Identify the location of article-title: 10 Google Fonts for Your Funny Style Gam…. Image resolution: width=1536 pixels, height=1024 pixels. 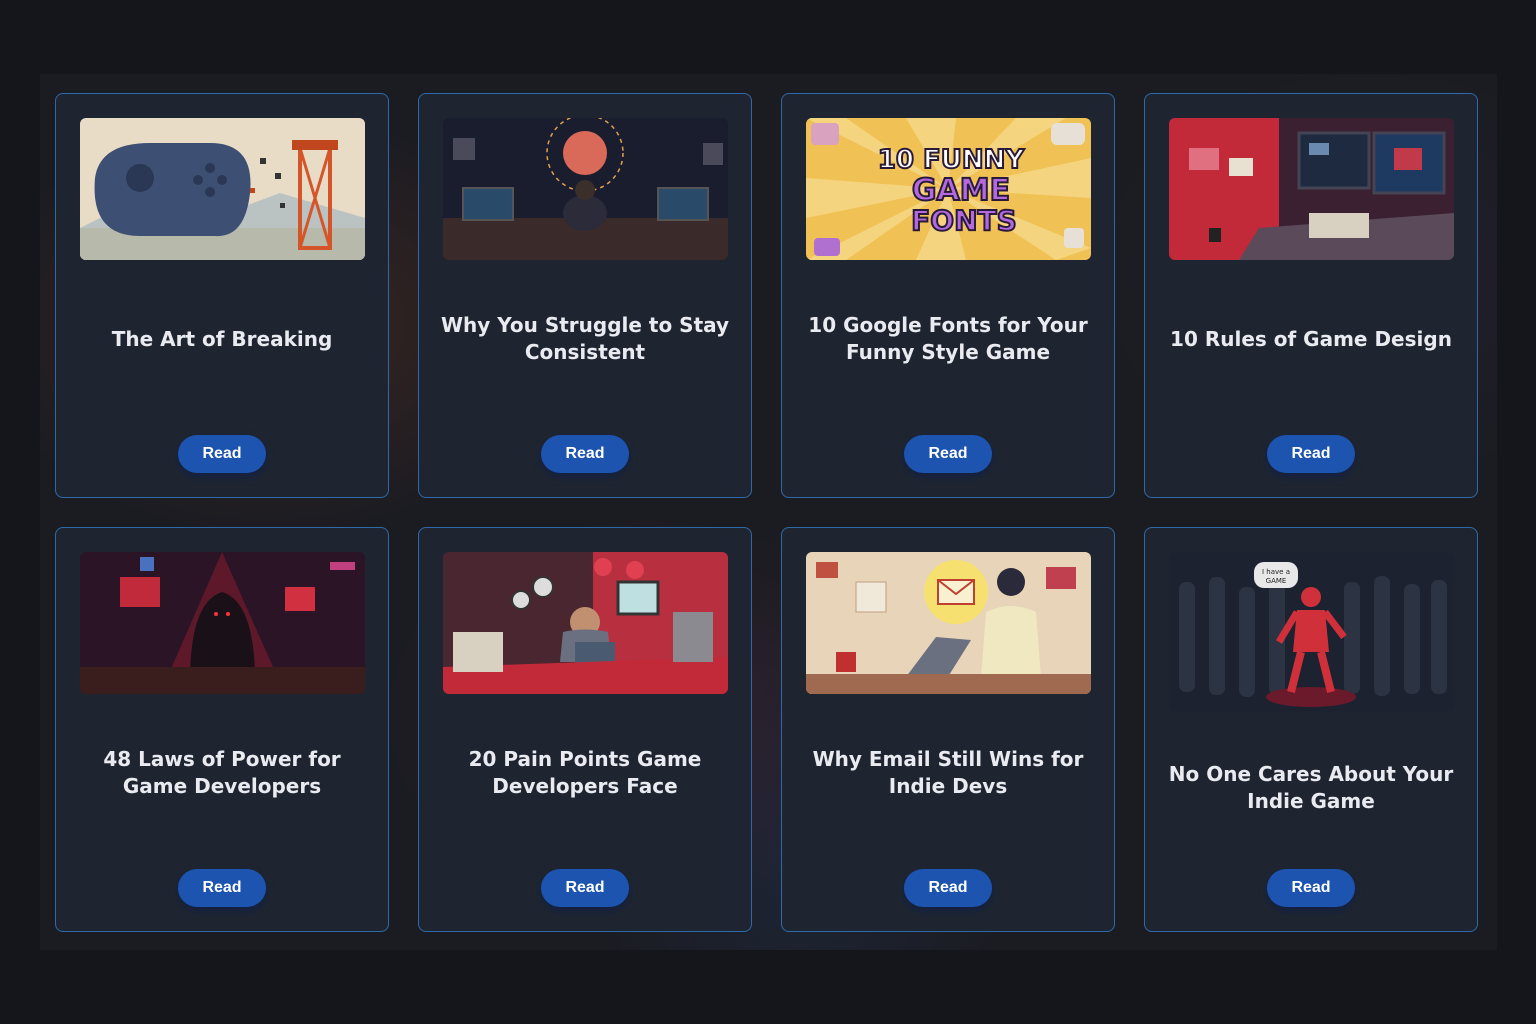
(948, 338).